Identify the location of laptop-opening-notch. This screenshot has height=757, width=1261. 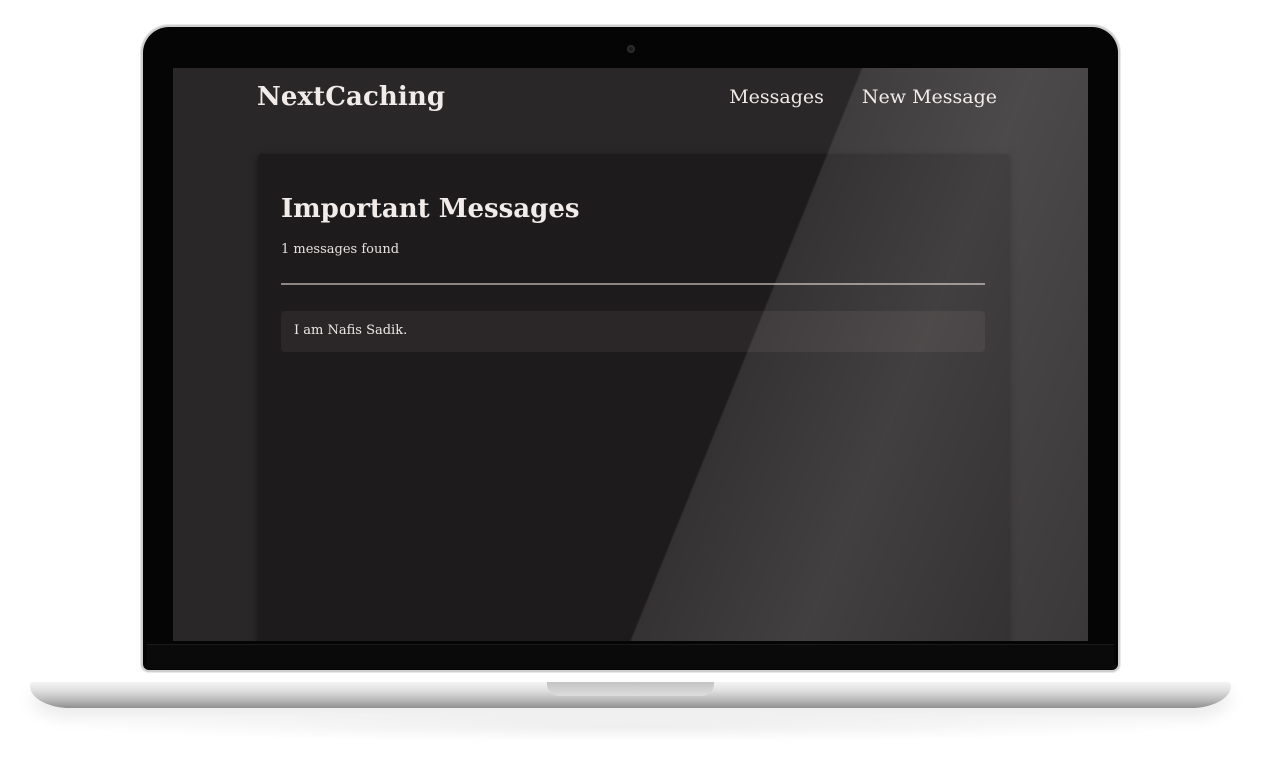
(630, 689).